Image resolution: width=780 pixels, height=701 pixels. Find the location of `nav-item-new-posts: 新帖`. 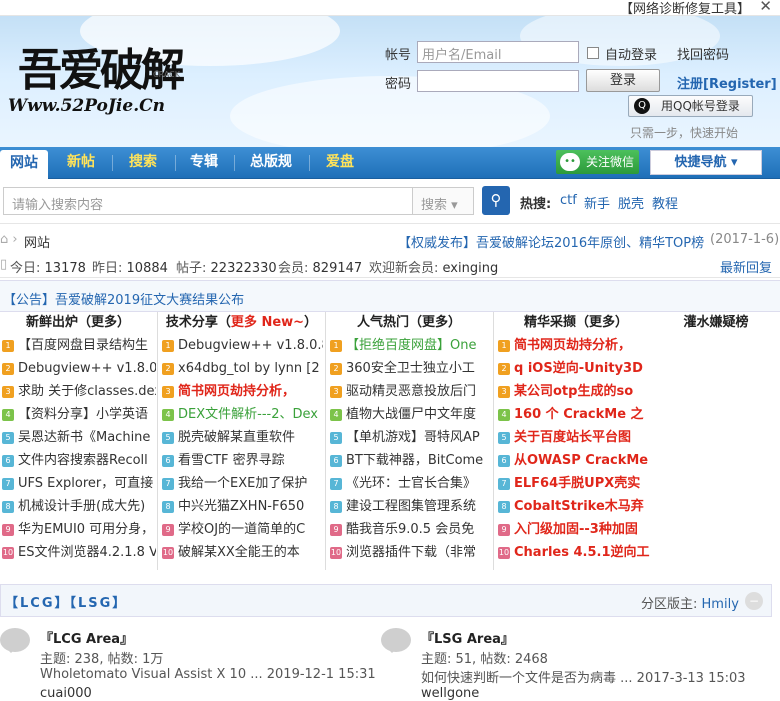

nav-item-new-posts: 新帖 is located at coordinates (81, 163).